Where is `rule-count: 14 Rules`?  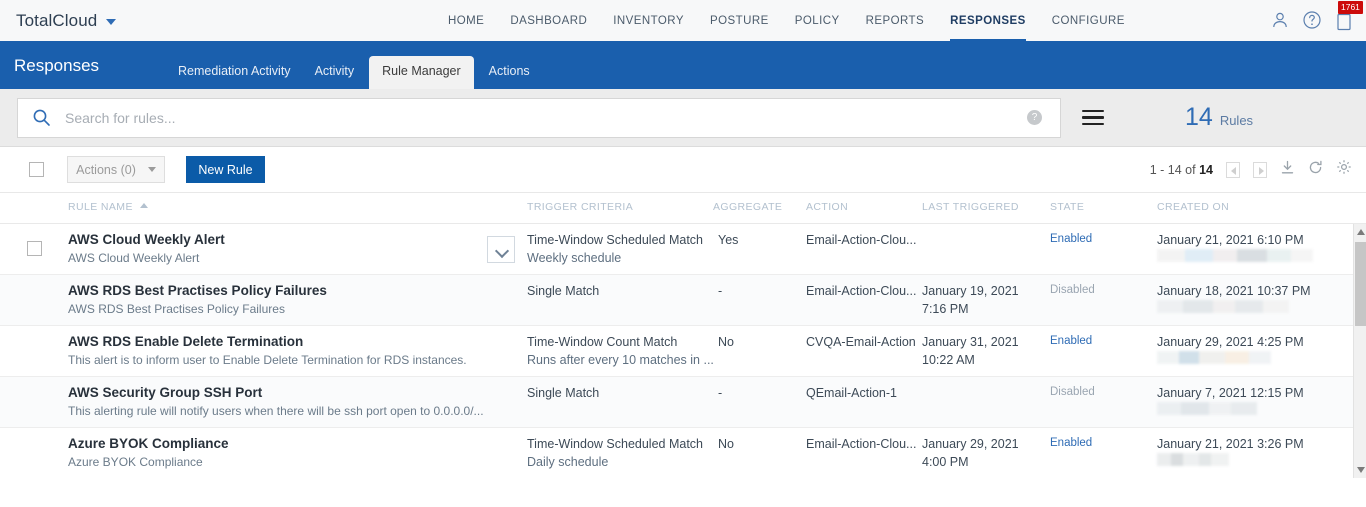 rule-count: 14 Rules is located at coordinates (1219, 117).